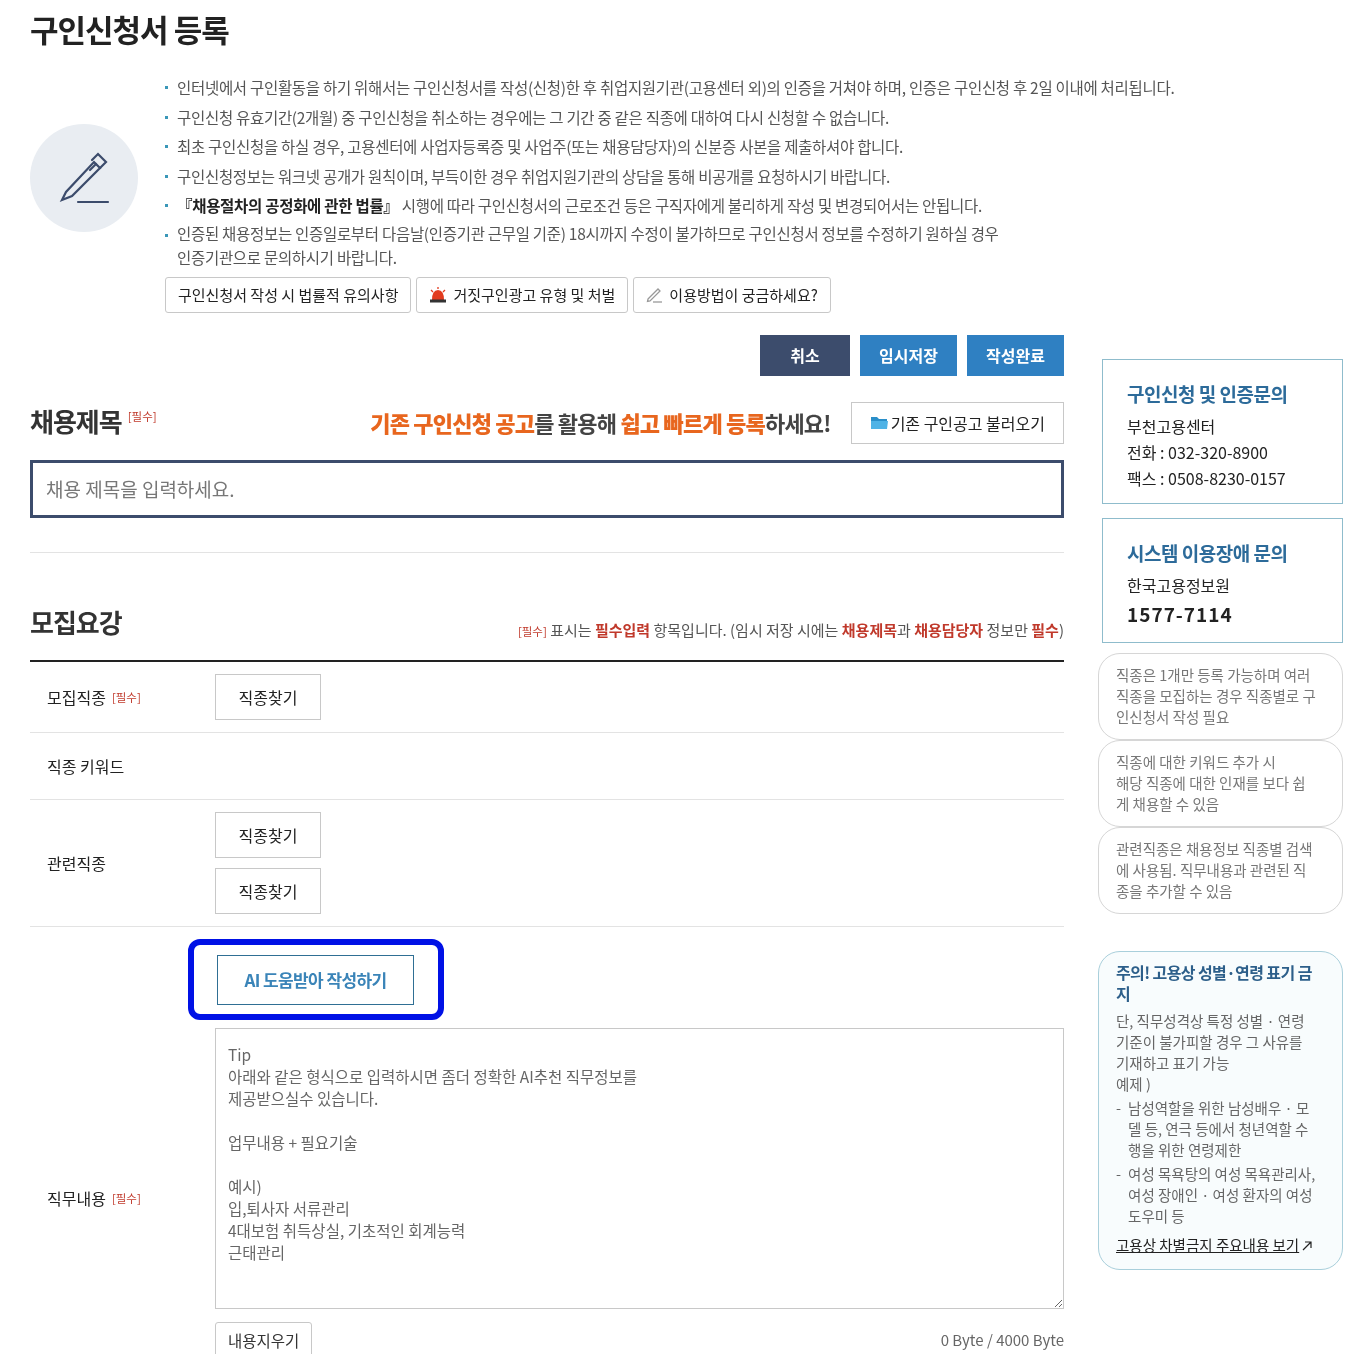 The height and width of the screenshot is (1354, 1359). Describe the element at coordinates (805, 355) in the screenshot. I see `action-button: 취소` at that location.